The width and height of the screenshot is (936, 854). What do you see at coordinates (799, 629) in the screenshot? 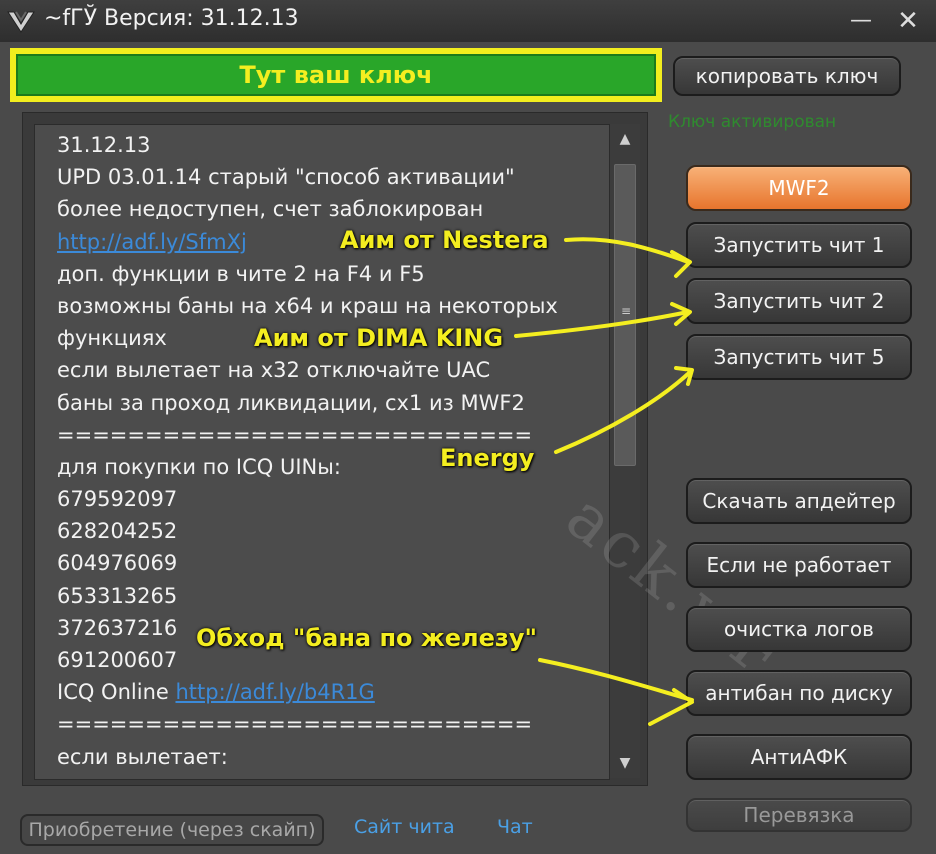
I see `clear-logs-button: очистка логов` at bounding box center [799, 629].